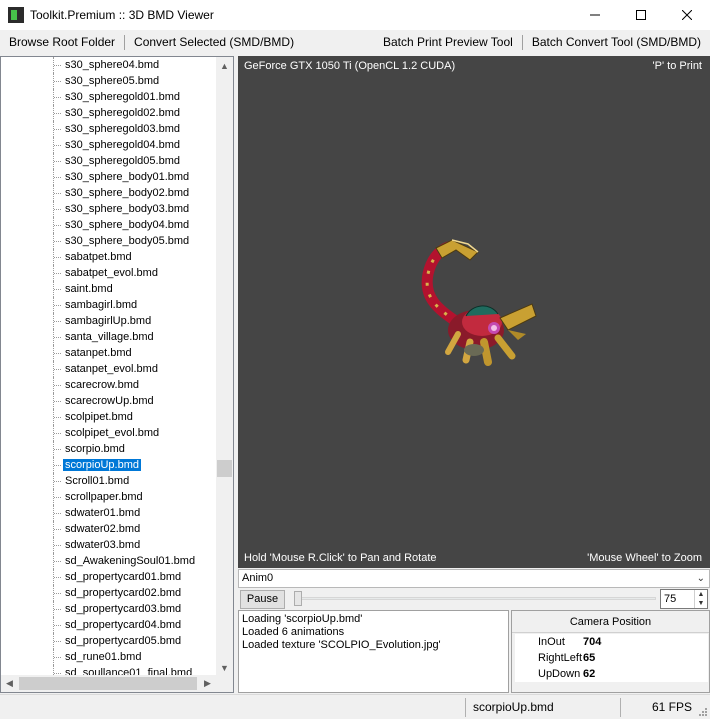 The width and height of the screenshot is (710, 719). What do you see at coordinates (112, 65) in the screenshot?
I see `tree-item-label: s30_sphere04.bmd` at bounding box center [112, 65].